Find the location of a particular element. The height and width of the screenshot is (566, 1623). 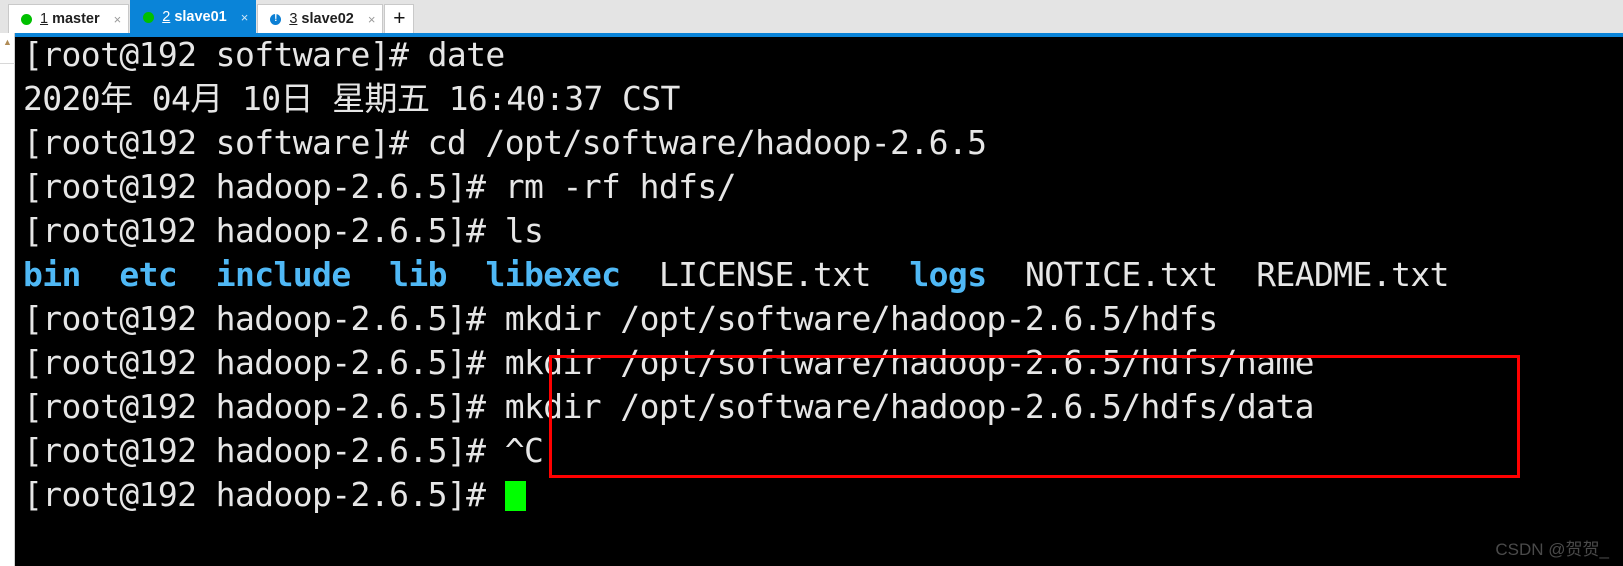

tab-slave02: 3slave02 × is located at coordinates (320, 18).